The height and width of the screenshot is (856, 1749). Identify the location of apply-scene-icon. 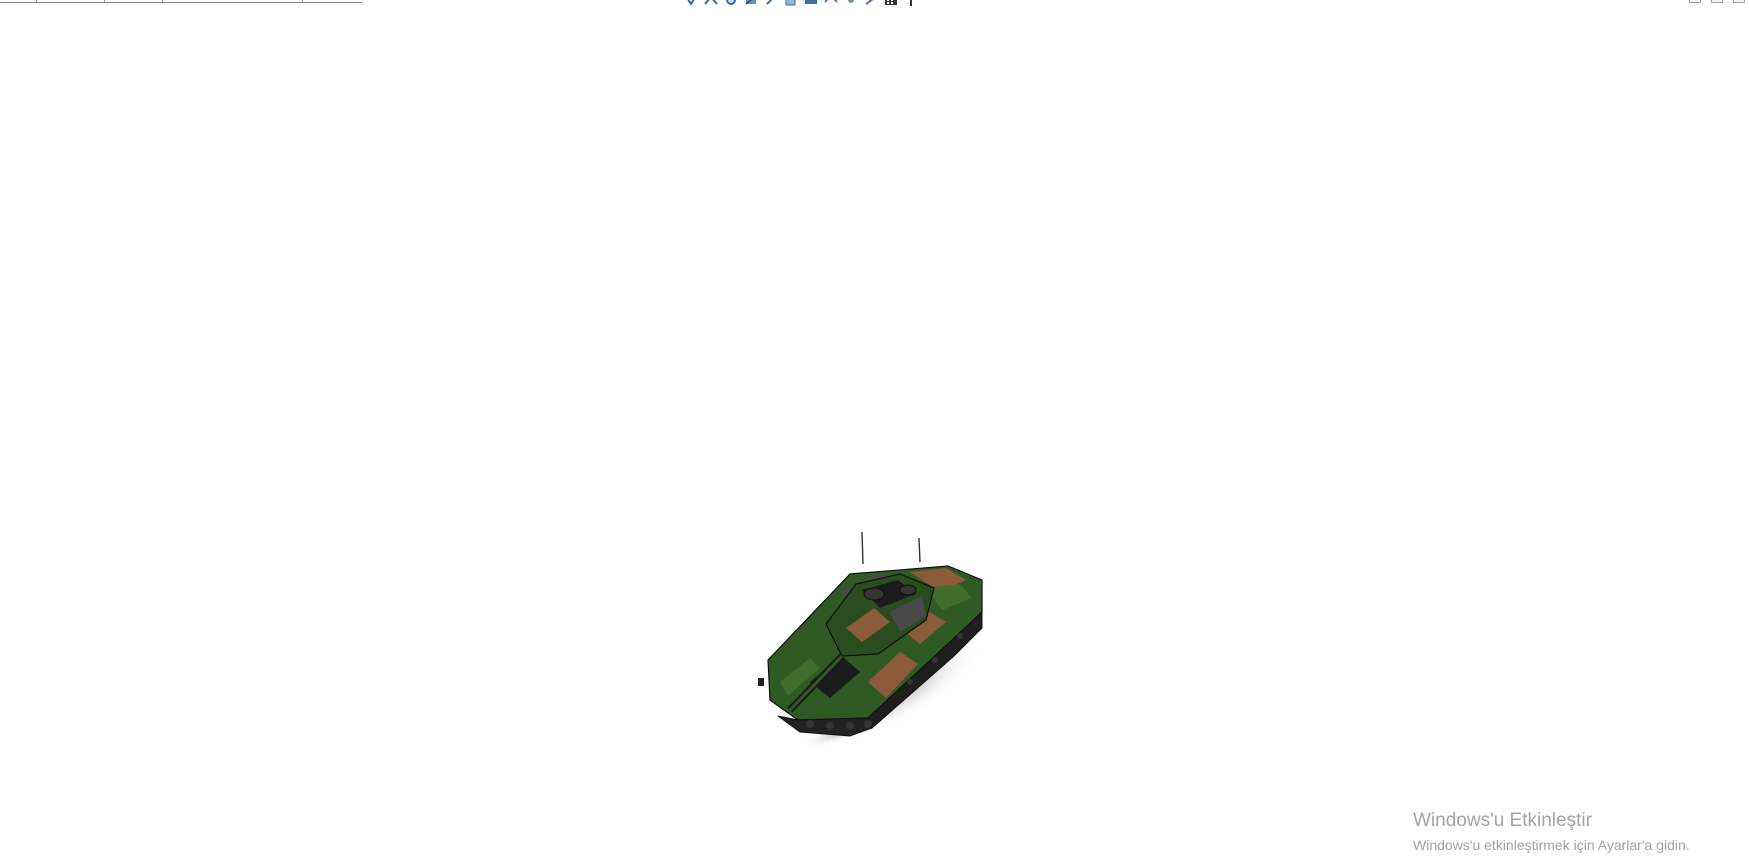
(871, 3).